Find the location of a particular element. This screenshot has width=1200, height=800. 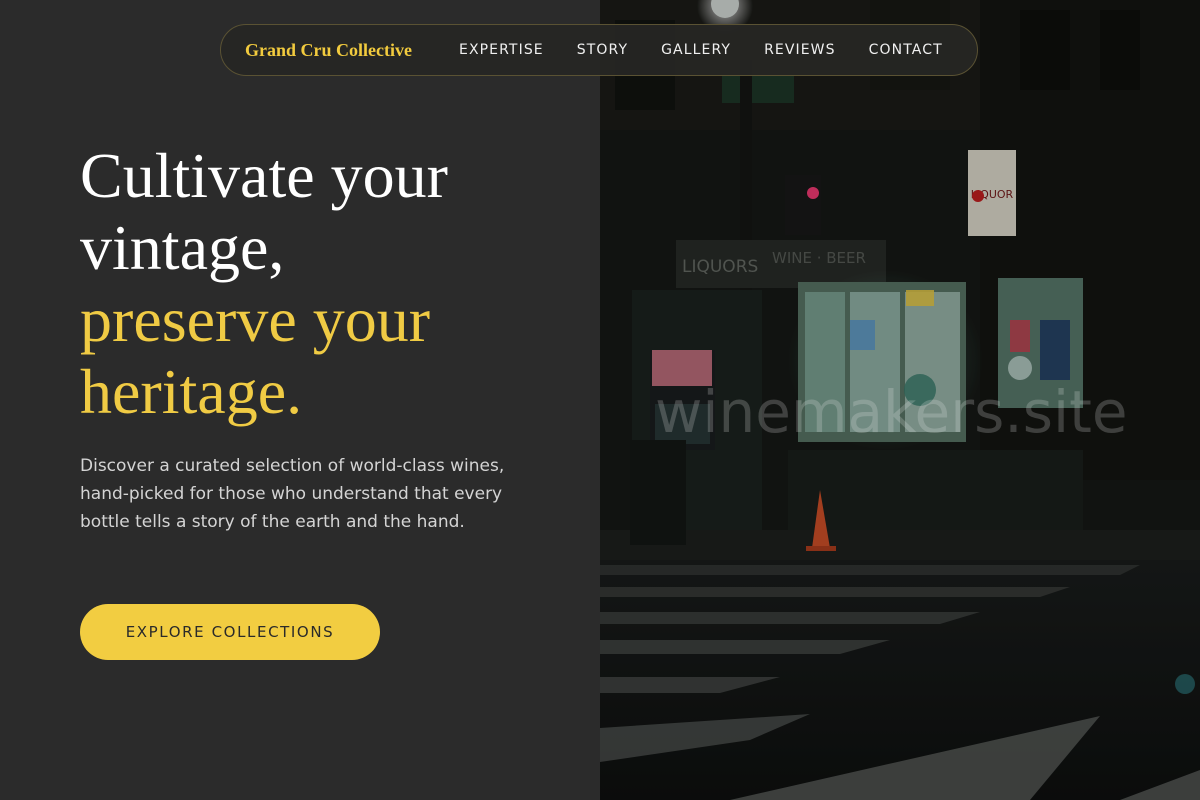

nav-links: EXPERTISE STORY GALLERY REVIEWS CONTACT is located at coordinates (701, 50).